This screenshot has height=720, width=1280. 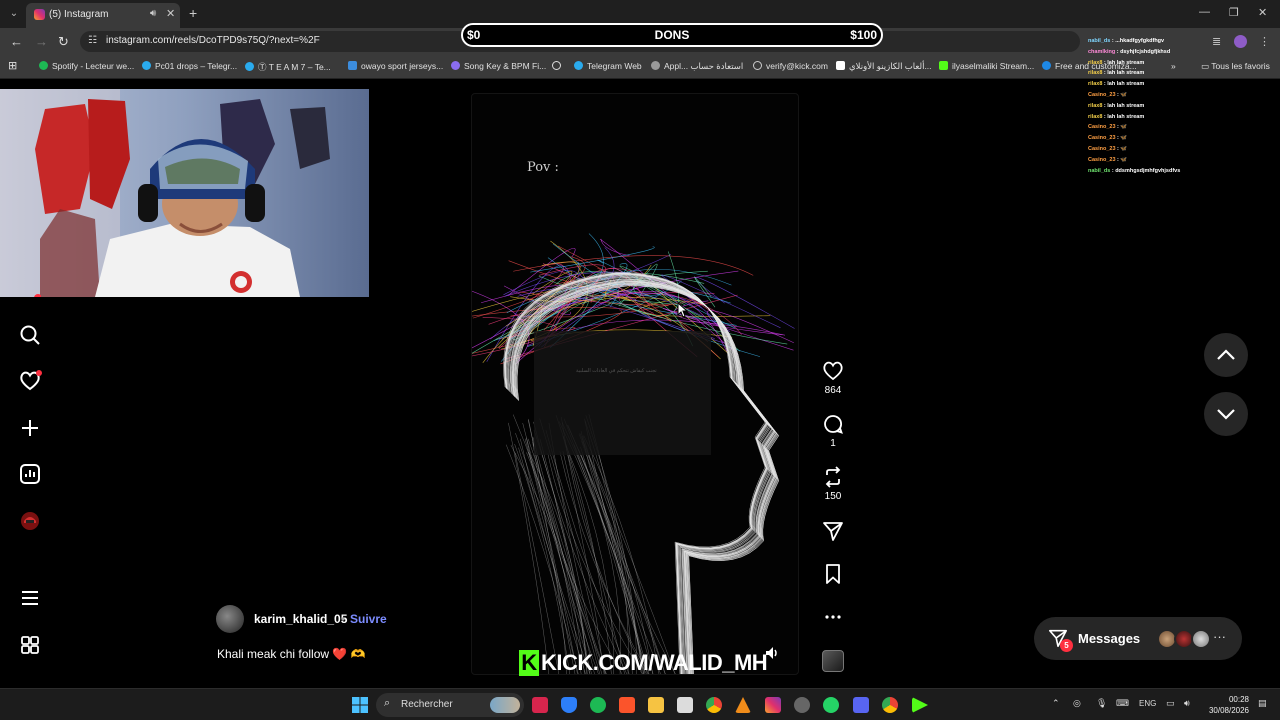 I want to click on whatsapp-icon, so click(x=831, y=705).